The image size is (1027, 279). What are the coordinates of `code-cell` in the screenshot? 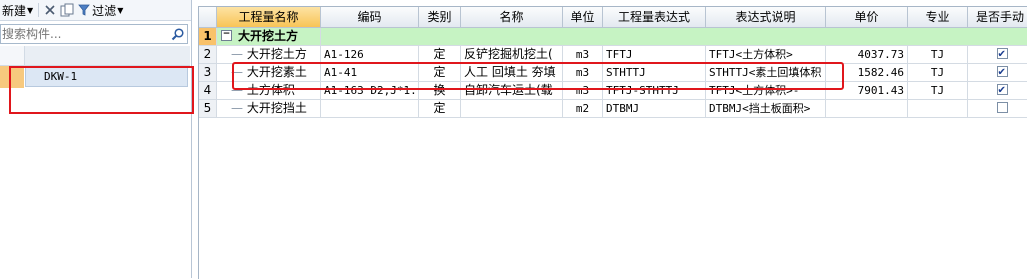 It's located at (370, 109).